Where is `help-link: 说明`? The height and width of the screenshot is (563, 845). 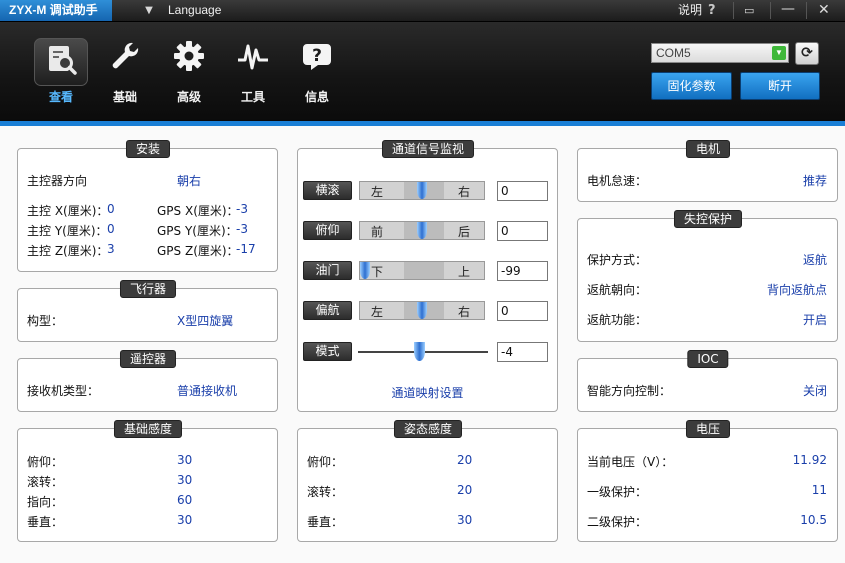 help-link: 说明 is located at coordinates (690, 10).